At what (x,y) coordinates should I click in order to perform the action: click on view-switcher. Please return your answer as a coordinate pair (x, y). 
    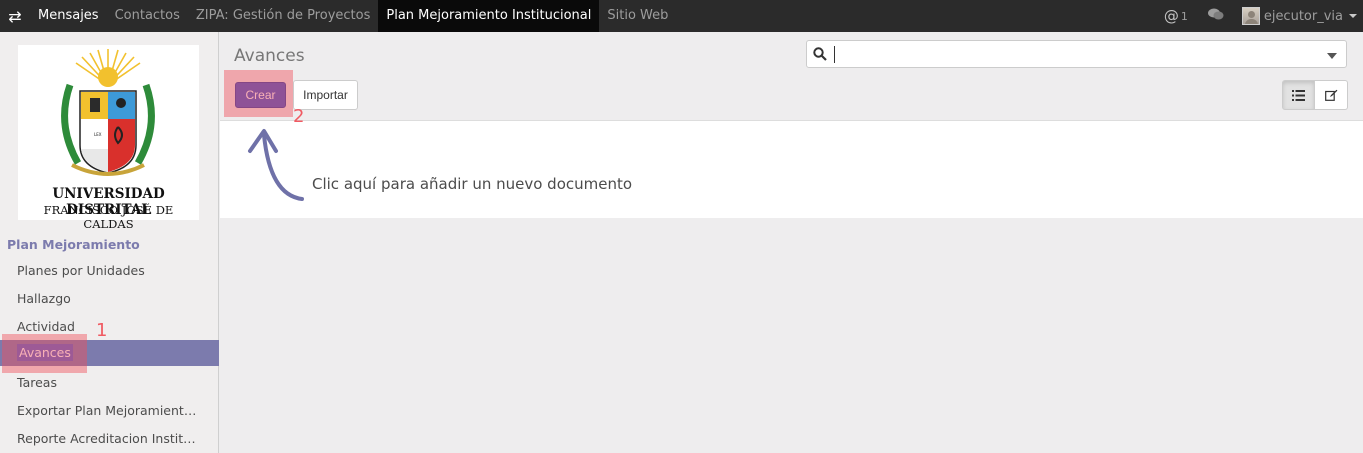
    Looking at the image, I should click on (1315, 95).